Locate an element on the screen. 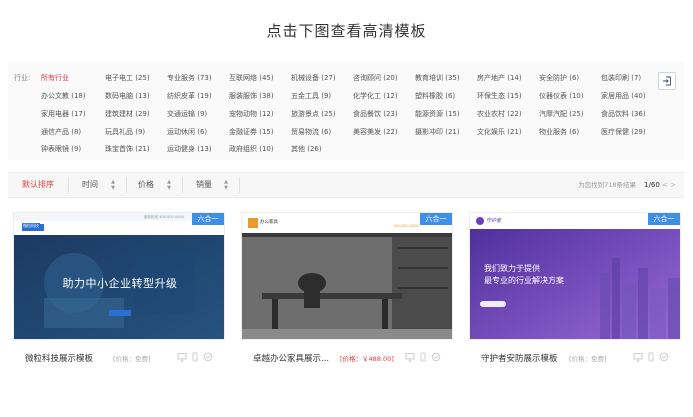  template-title: 微粒科技展示模板 is located at coordinates (59, 358).